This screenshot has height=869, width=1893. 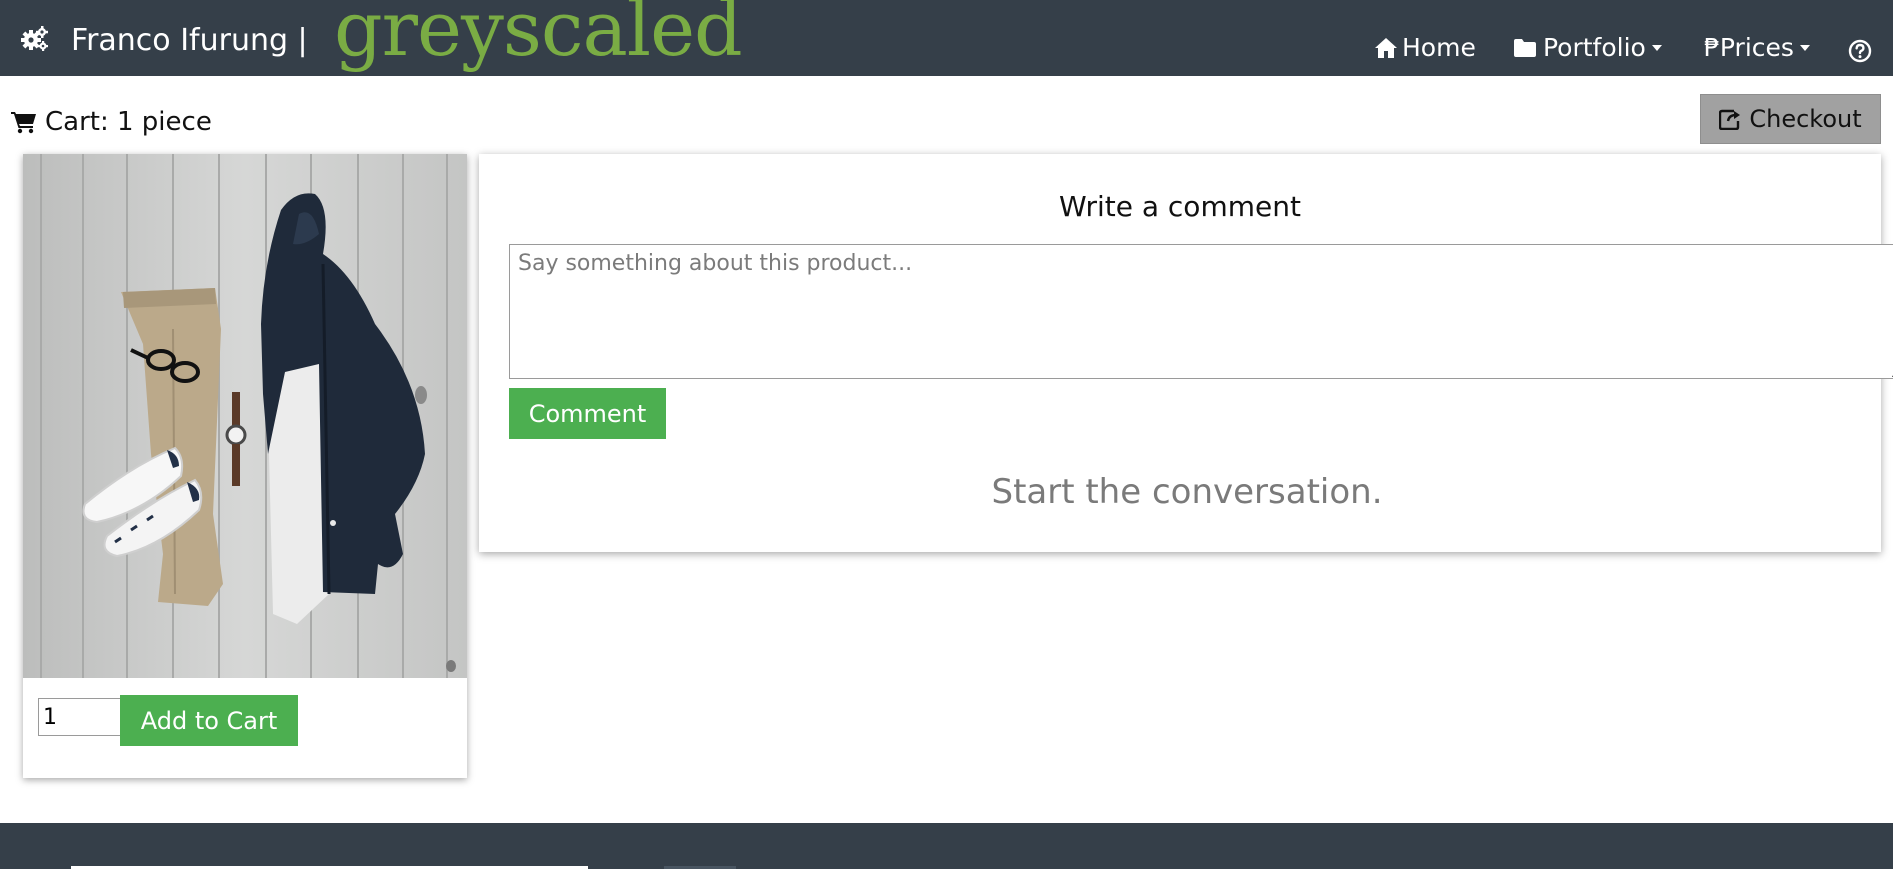 I want to click on help-icon, so click(x=1860, y=51).